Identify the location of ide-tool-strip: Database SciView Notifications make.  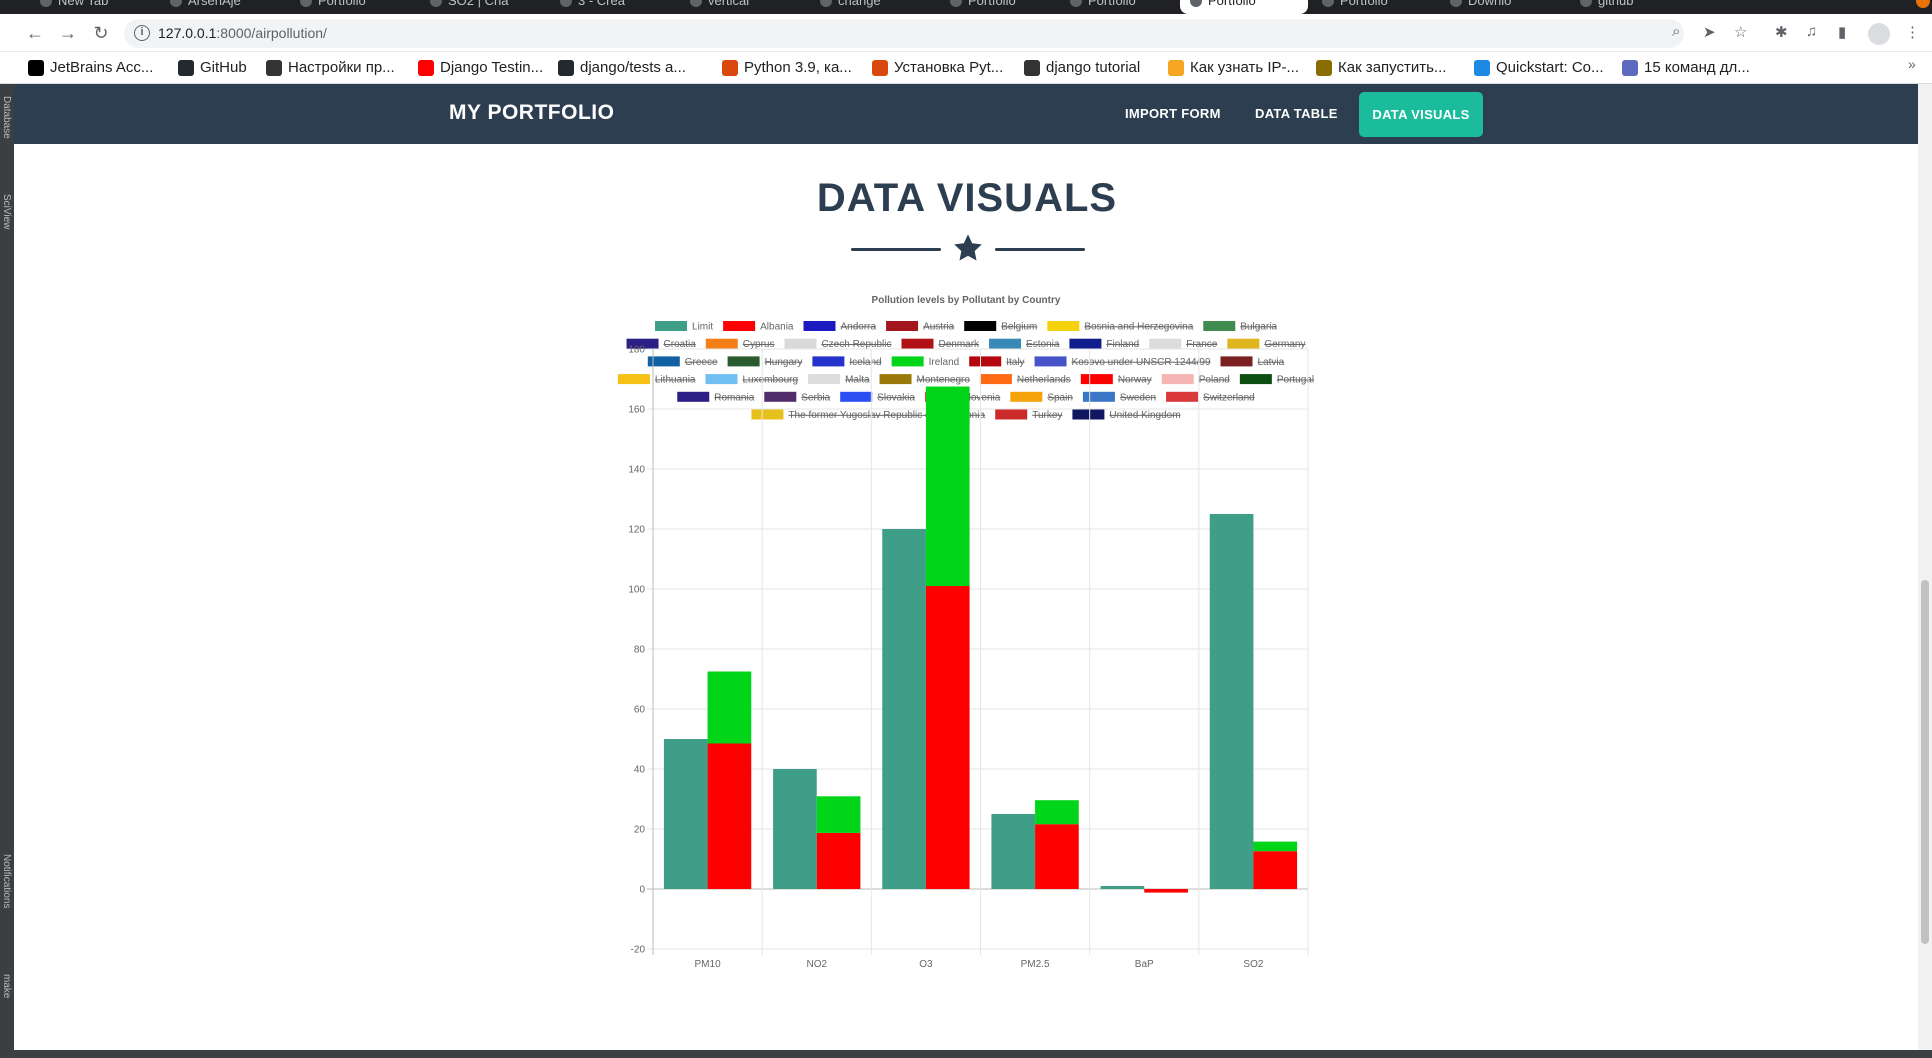
(7, 571).